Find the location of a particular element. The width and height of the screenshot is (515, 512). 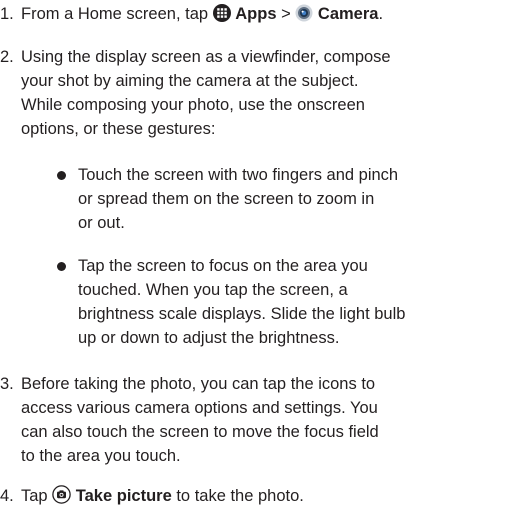

step-number: 4. is located at coordinates (7, 496).